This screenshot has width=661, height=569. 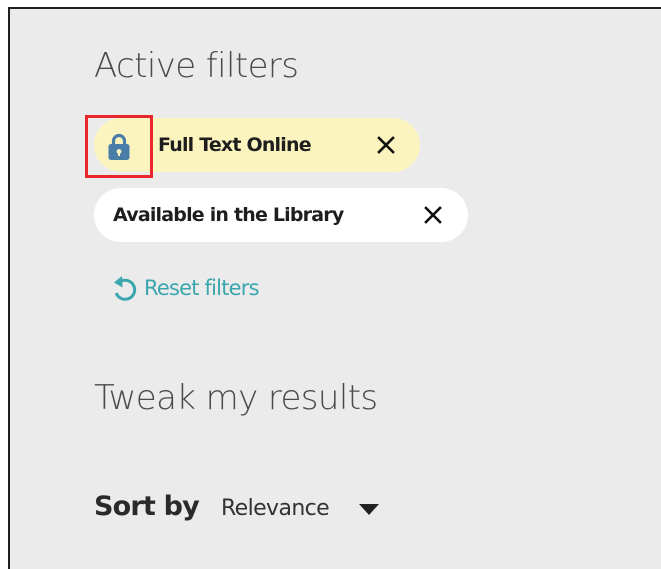 I want to click on remove-filter-available-in-library-button, so click(x=433, y=215).